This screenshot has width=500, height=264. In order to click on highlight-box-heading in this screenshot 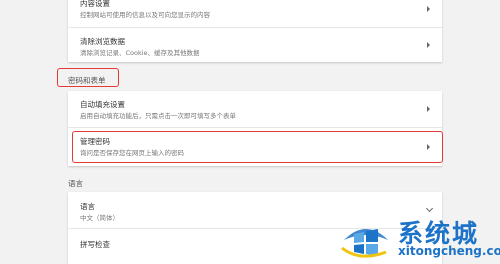, I will do `click(88, 77)`.